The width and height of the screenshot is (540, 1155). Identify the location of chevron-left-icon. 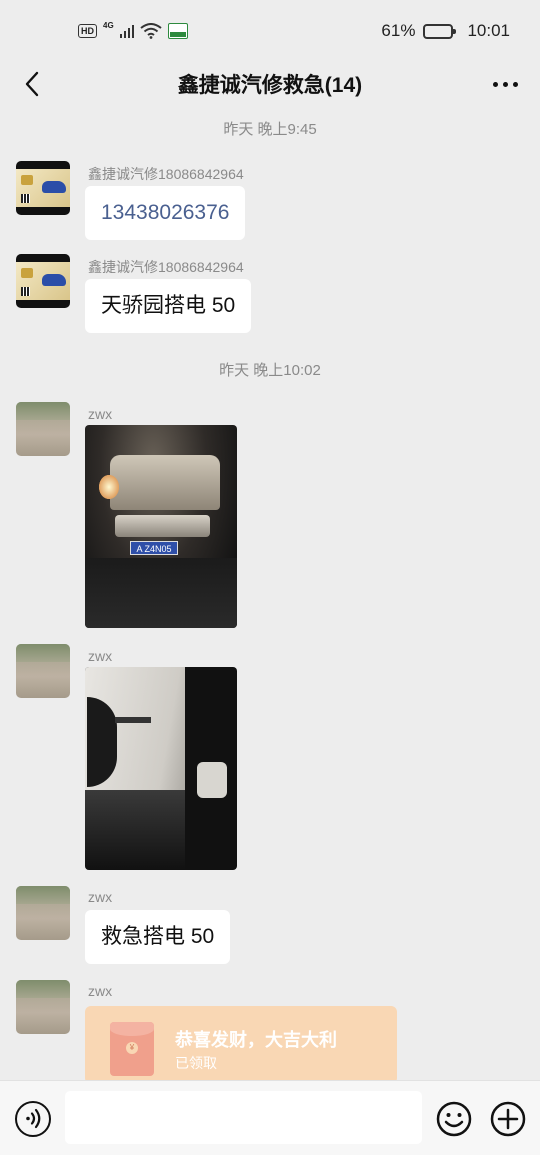
(32, 84).